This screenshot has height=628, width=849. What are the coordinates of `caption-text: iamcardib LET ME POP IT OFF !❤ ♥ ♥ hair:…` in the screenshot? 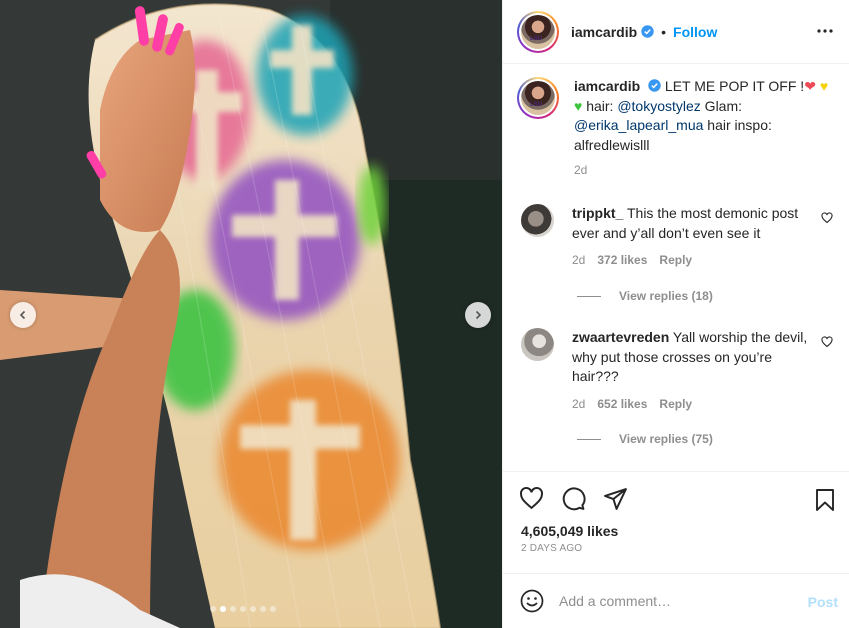 It's located at (703, 129).